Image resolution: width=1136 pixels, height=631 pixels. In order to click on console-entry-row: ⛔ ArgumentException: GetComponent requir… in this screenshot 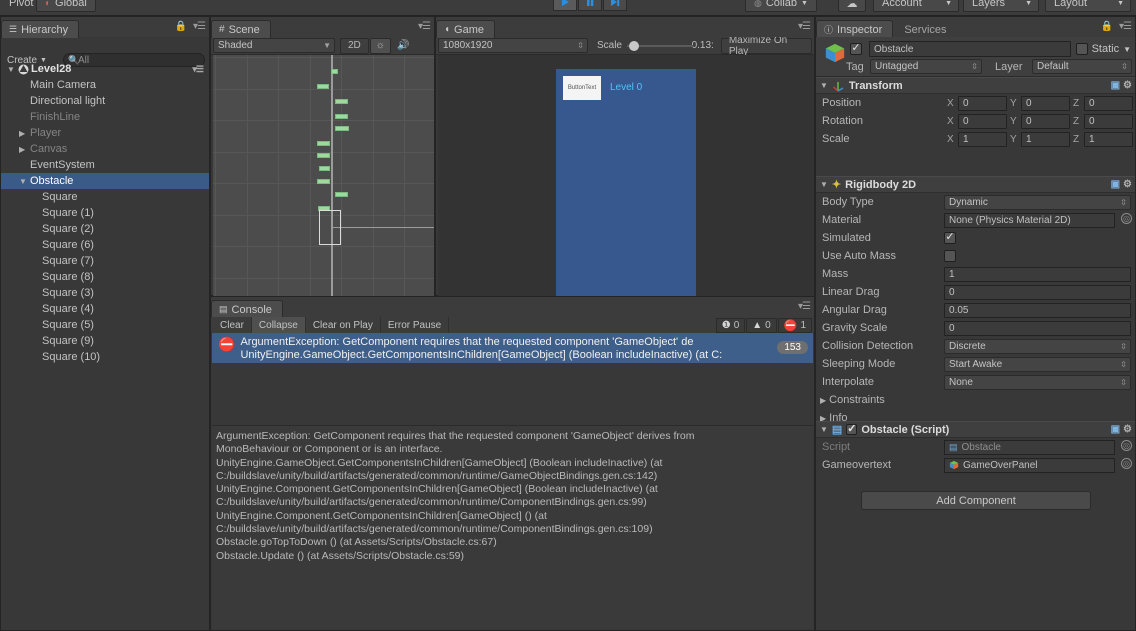, I will do `click(512, 348)`.